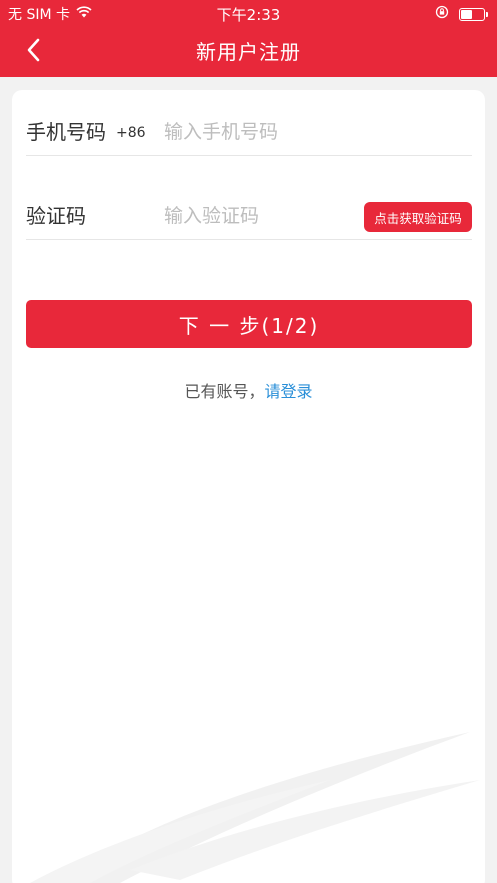  What do you see at coordinates (418, 217) in the screenshot?
I see `get-code-button: 点击获取验证码` at bounding box center [418, 217].